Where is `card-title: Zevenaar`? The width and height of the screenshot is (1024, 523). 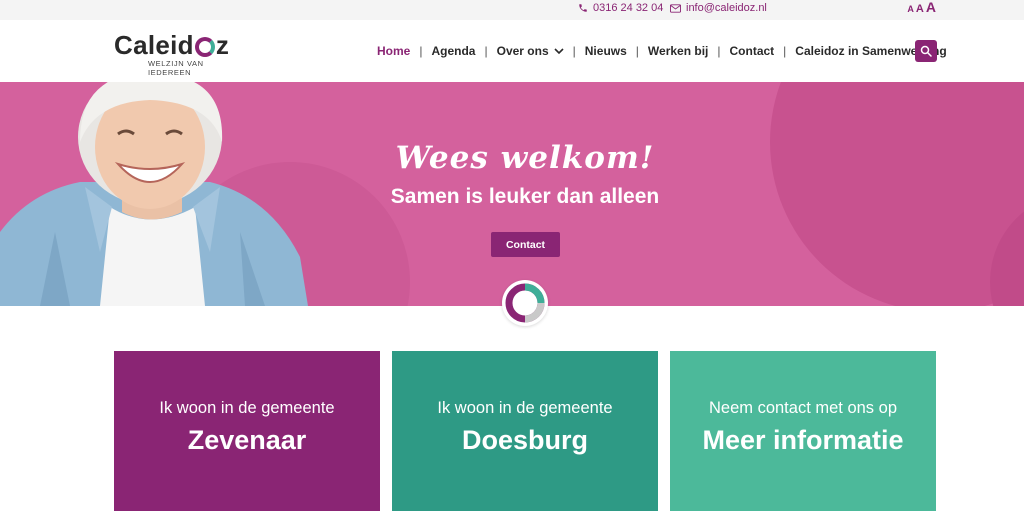 card-title: Zevenaar is located at coordinates (247, 440).